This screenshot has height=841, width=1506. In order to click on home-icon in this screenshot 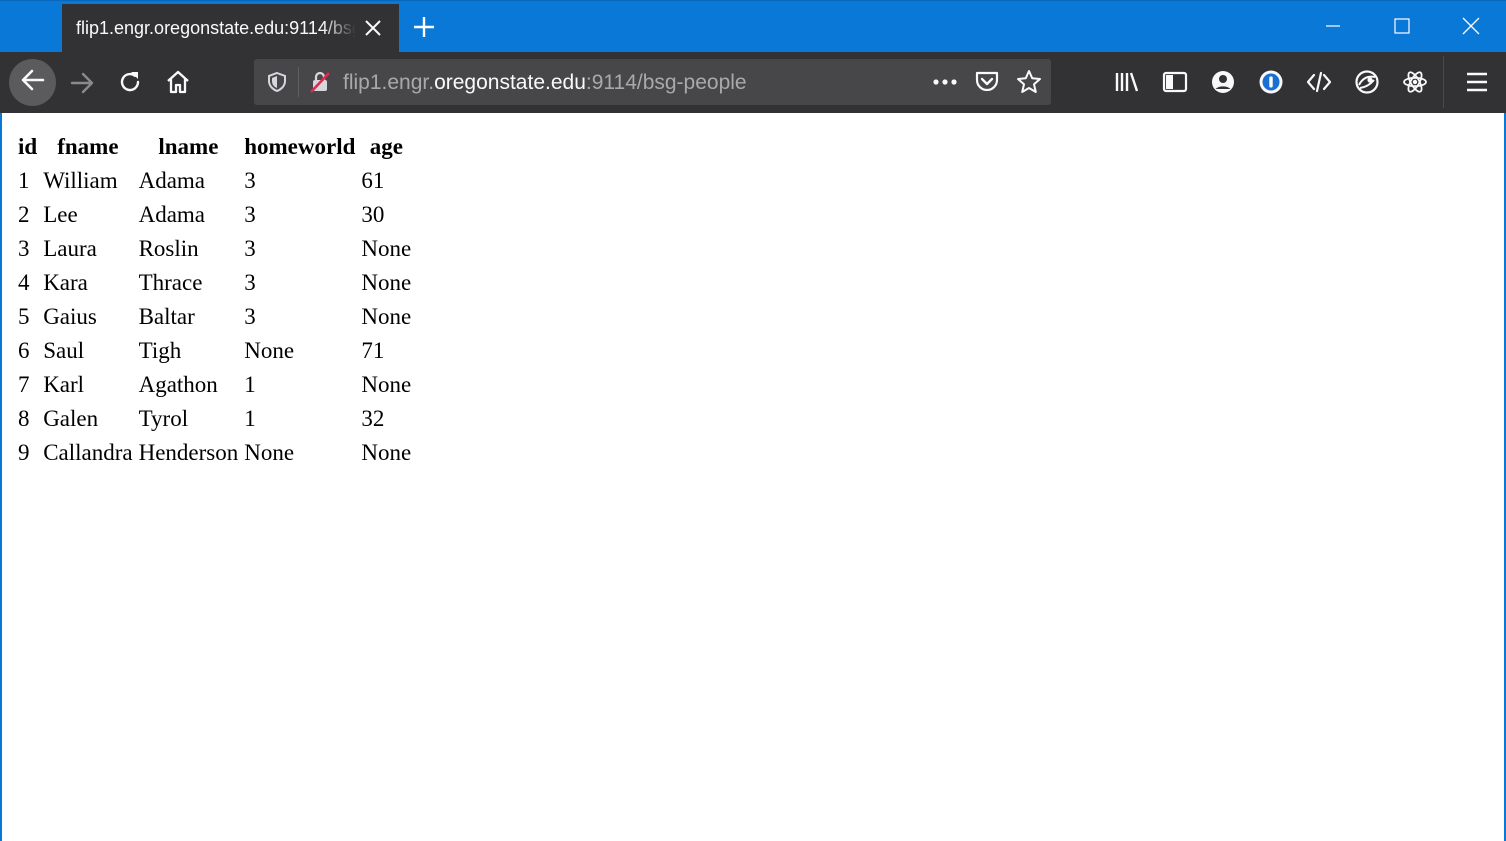, I will do `click(178, 84)`.